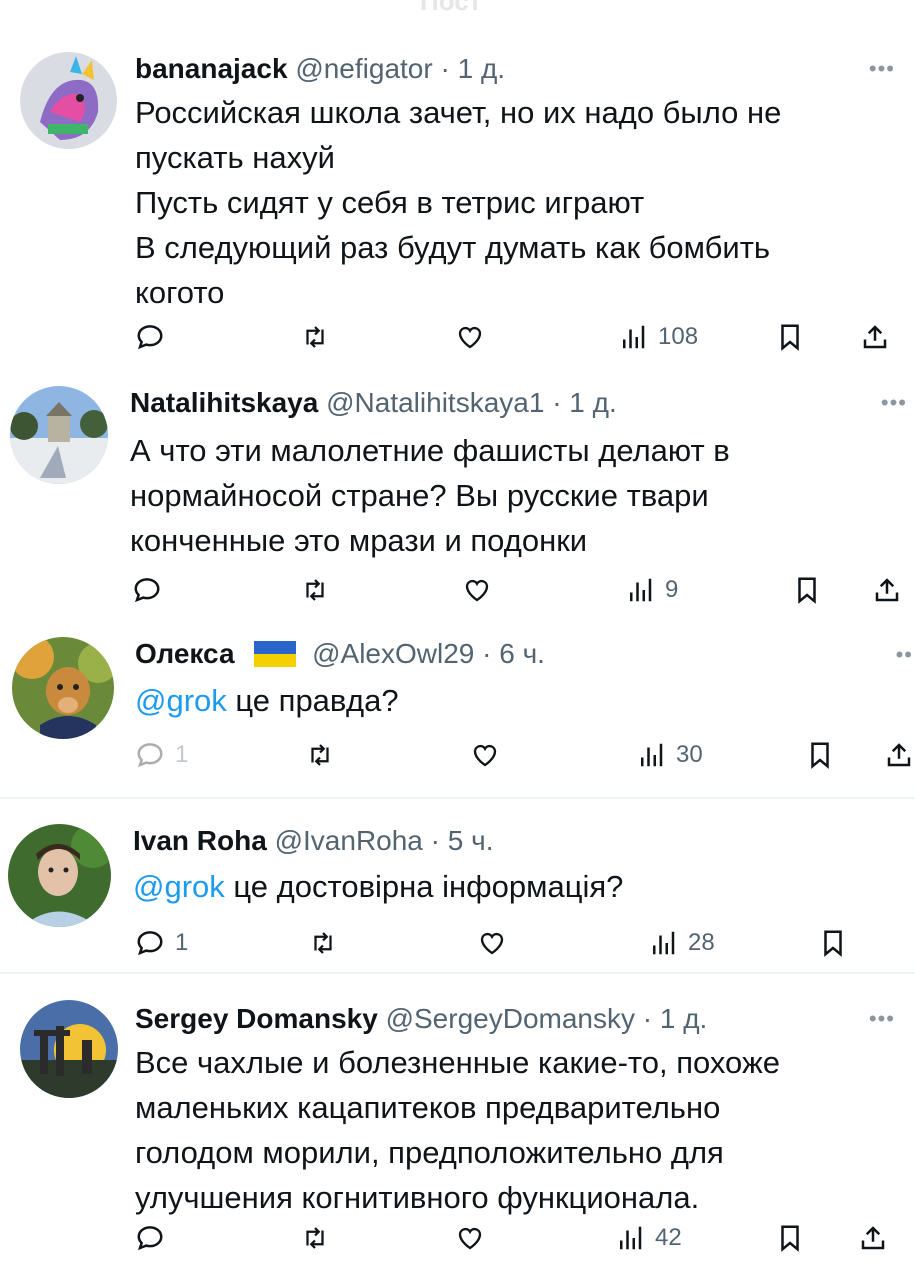 This screenshot has height=1280, width=915. I want to click on tweet-header: Ivan Roha @IvanRoha · 5 ч., so click(313, 841).